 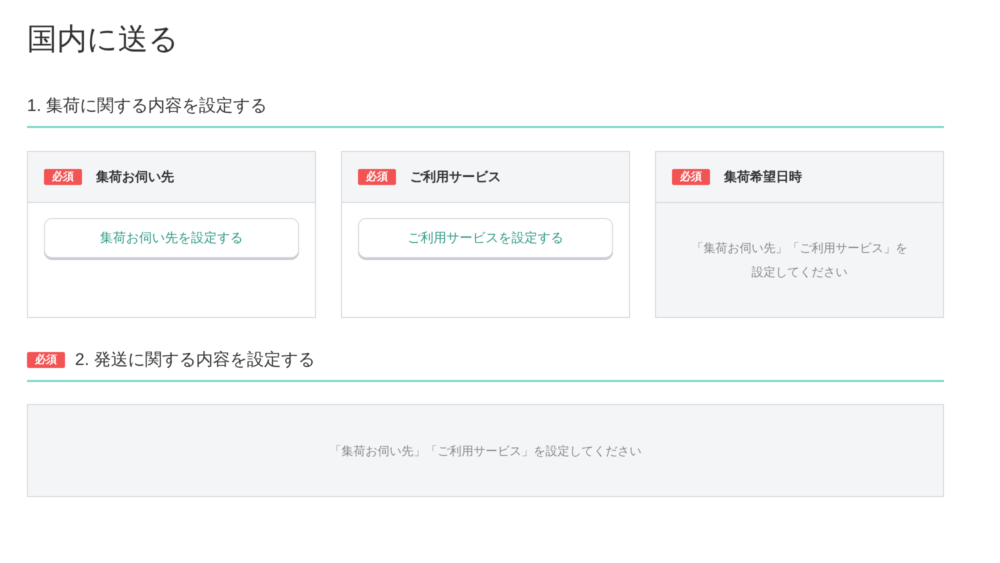 I want to click on set-button: ご利用サービスを設定する, so click(x=485, y=238).